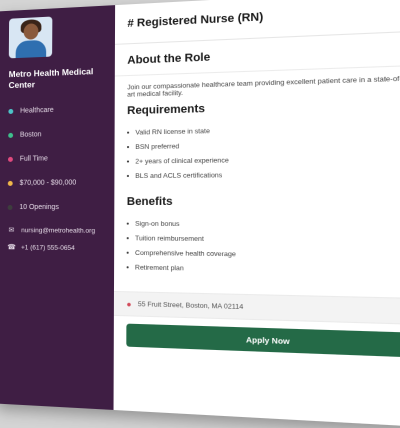  What do you see at coordinates (263, 159) in the screenshot?
I see `list-item: 2+ years of clinical experience` at bounding box center [263, 159].